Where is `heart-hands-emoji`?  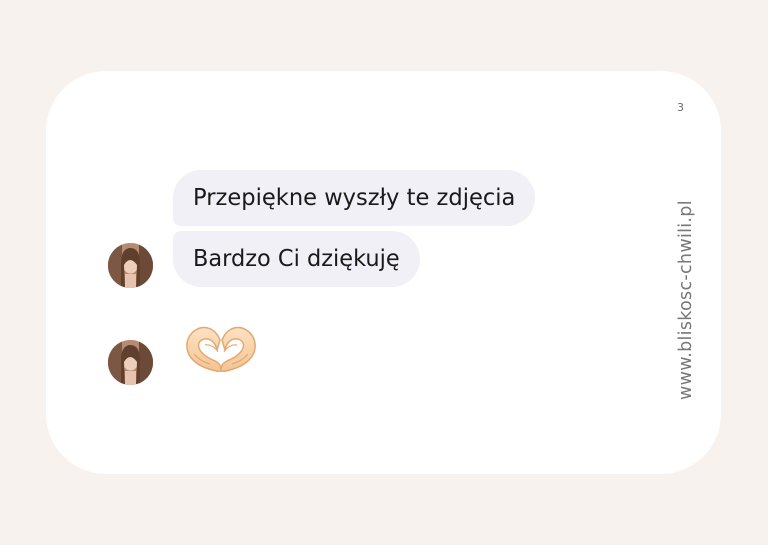
heart-hands-emoji is located at coordinates (221, 349).